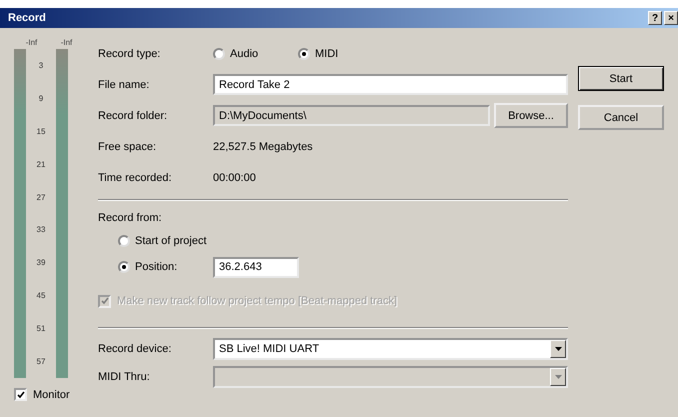 This screenshot has height=417, width=678. What do you see at coordinates (621, 117) in the screenshot?
I see `cancel-button: Cancel` at bounding box center [621, 117].